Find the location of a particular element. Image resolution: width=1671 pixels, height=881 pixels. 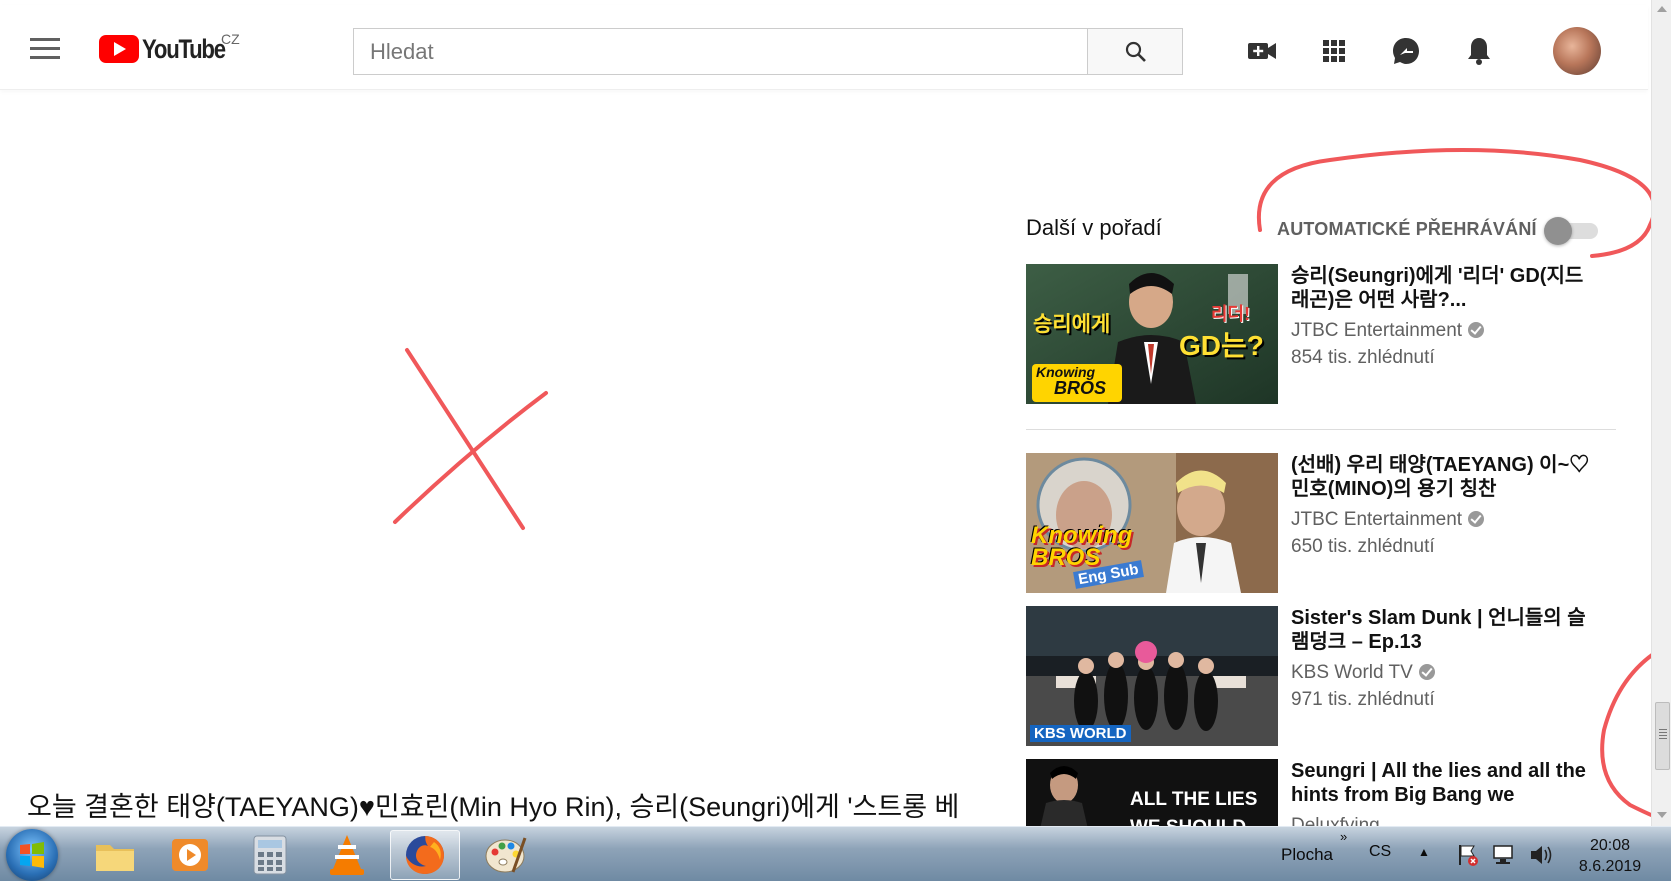

paint-taskbar-button is located at coordinates (505, 855).